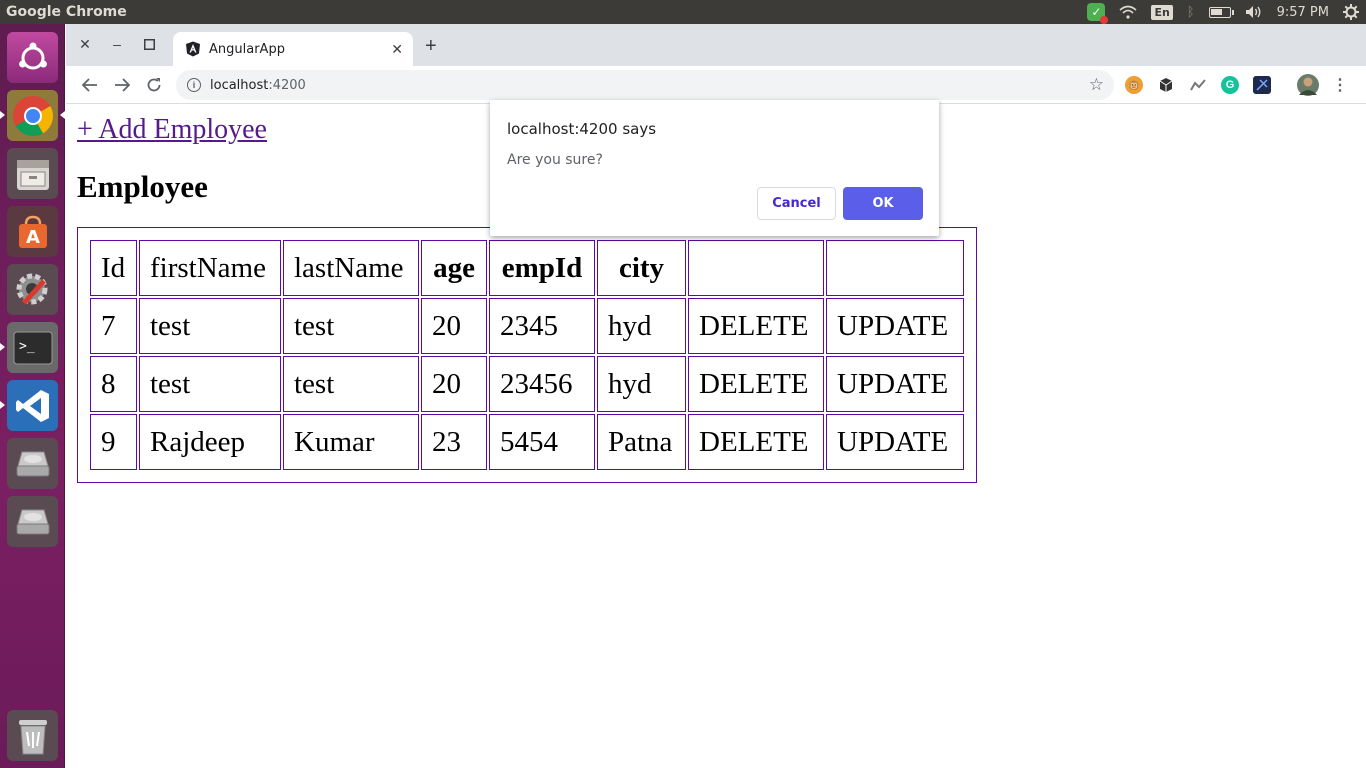 Image resolution: width=1366 pixels, height=768 pixels. I want to click on active-app-title: Google Chrome, so click(66, 12).